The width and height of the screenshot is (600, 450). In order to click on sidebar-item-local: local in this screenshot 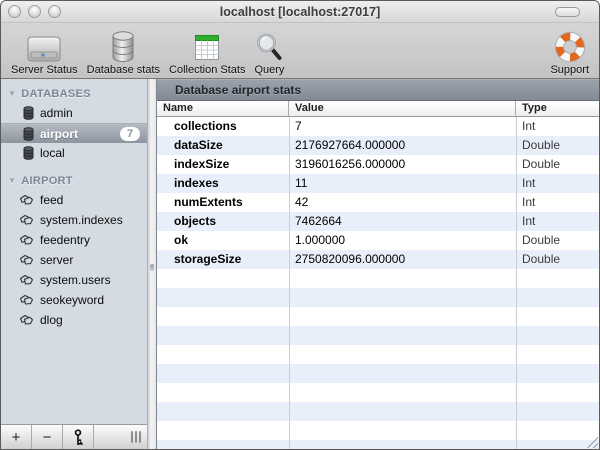, I will do `click(74, 153)`.